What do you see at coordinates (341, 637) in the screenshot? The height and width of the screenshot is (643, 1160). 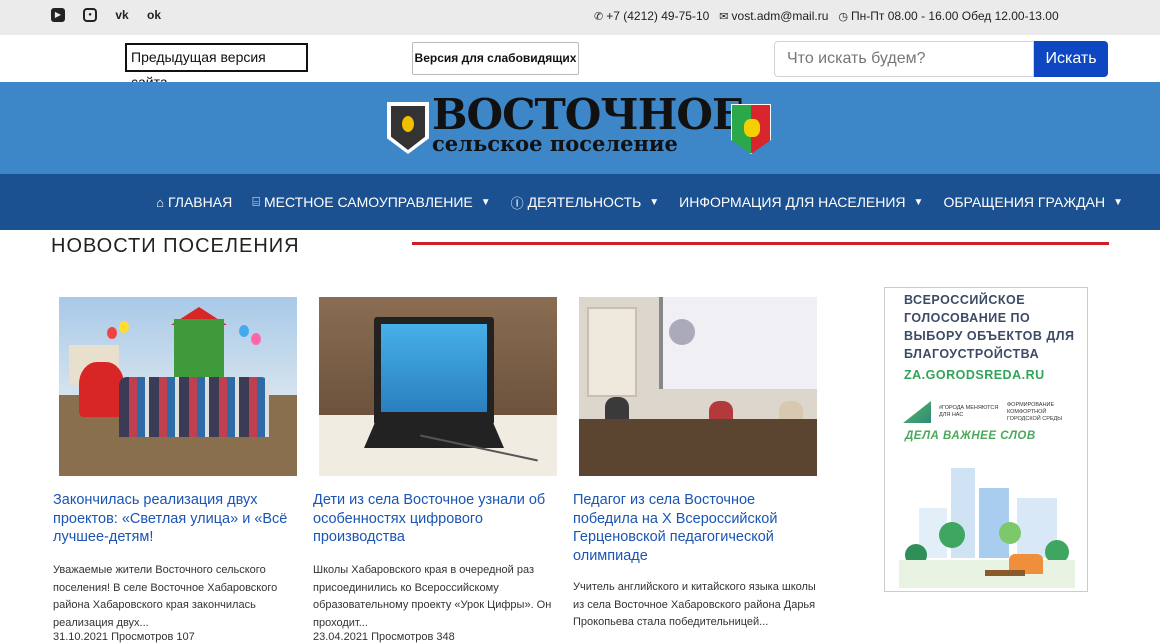 I see `news-date: 23.04.2021` at bounding box center [341, 637].